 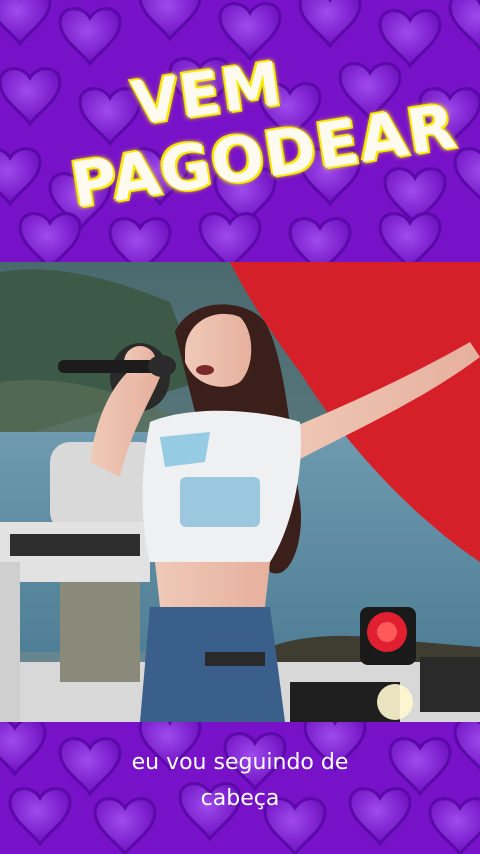 I want to click on stage-light-icon, so click(x=388, y=636).